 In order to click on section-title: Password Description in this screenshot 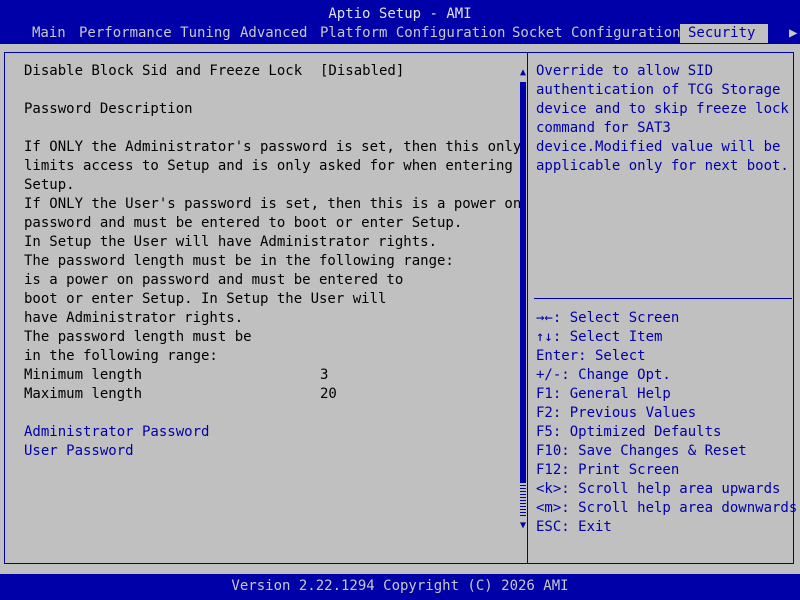, I will do `click(108, 109)`.